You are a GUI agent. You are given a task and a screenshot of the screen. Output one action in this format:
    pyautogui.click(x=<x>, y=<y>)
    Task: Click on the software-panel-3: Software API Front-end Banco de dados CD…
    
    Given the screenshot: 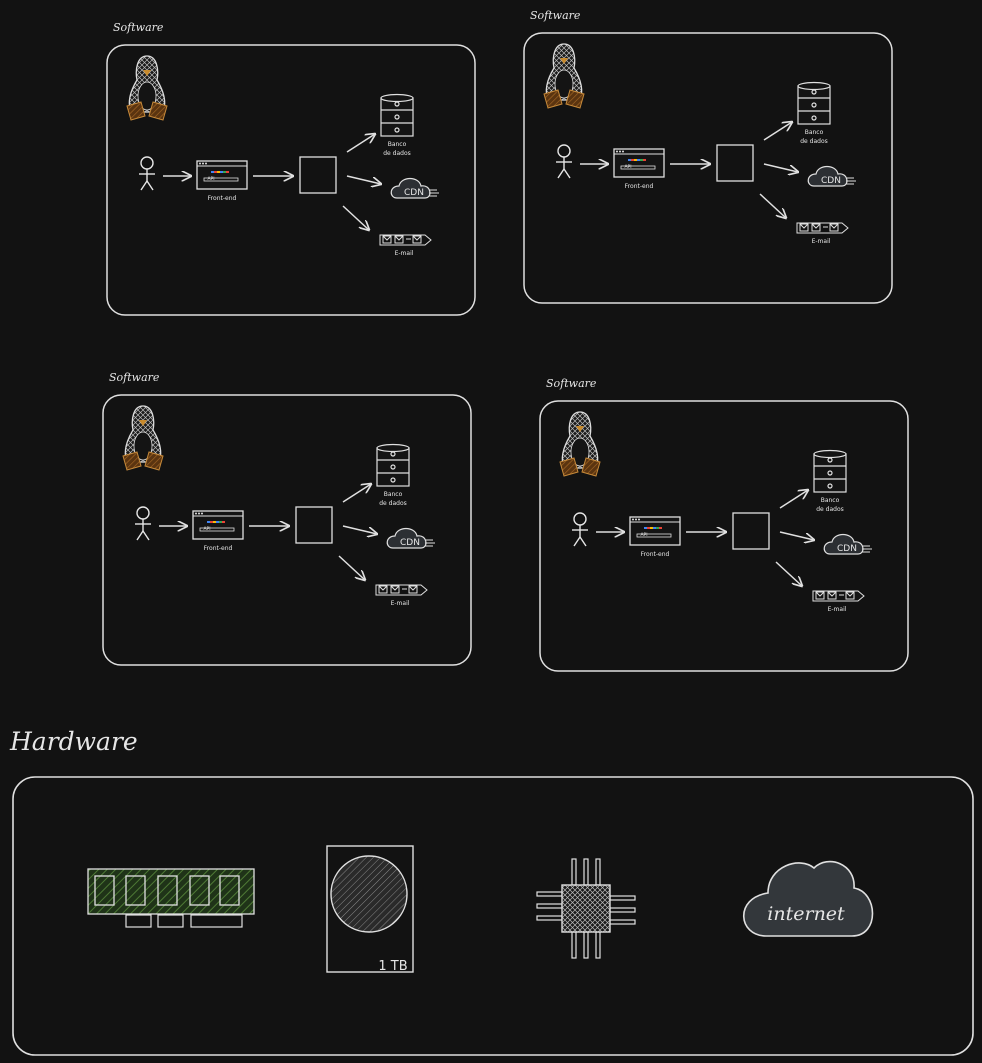 What is the action you would take?
    pyautogui.click(x=287, y=518)
    